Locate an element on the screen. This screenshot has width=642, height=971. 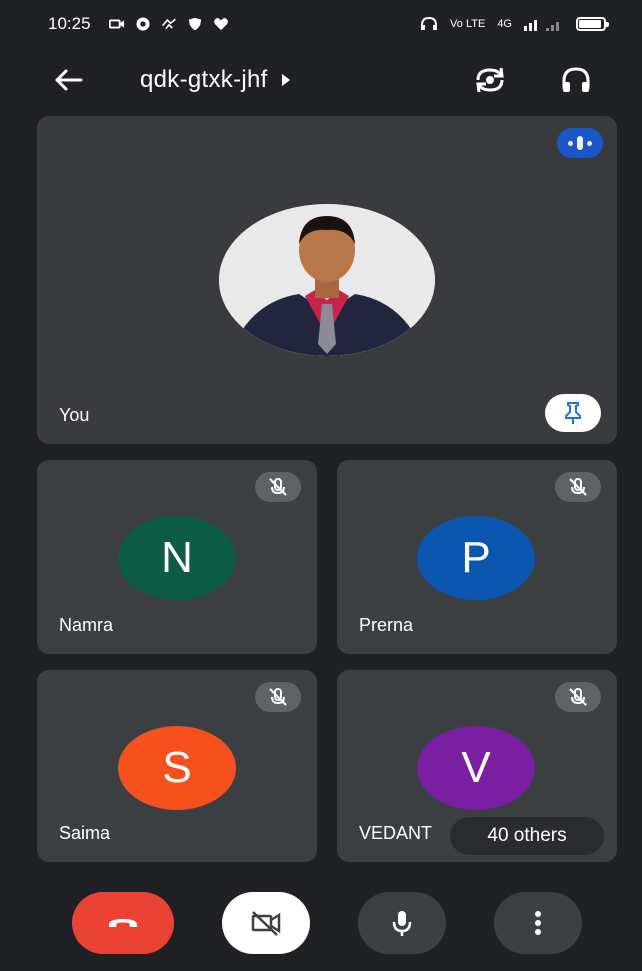
participant-name: Prerna is located at coordinates (386, 625).